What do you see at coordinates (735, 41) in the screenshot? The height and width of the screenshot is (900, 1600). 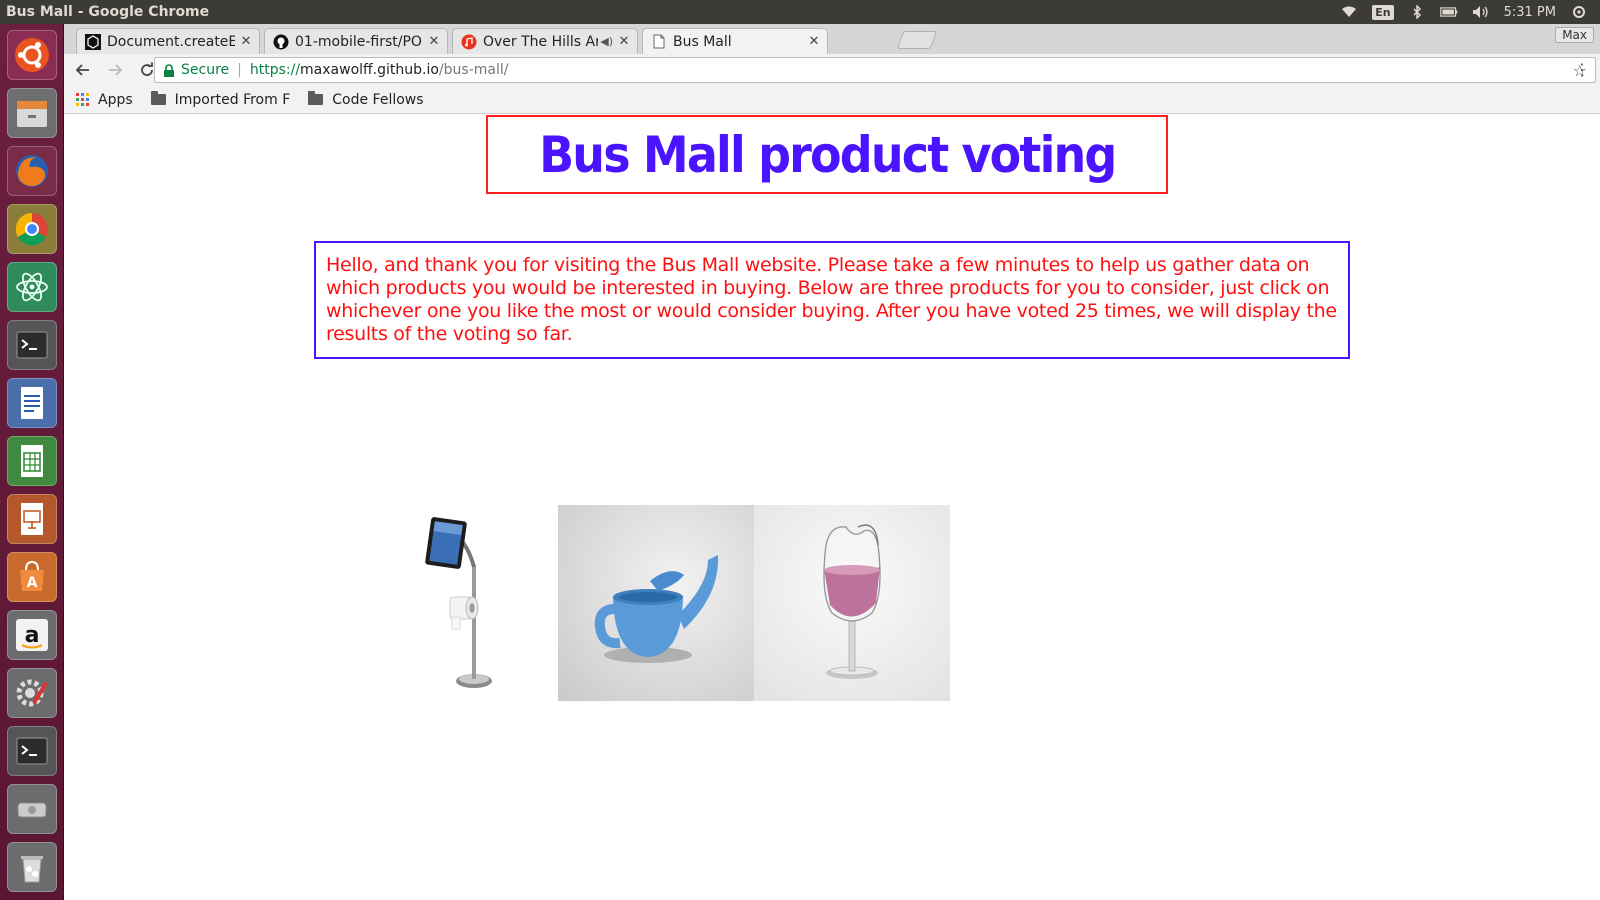 I see `tab-bus-mall: Bus Mall ✕` at bounding box center [735, 41].